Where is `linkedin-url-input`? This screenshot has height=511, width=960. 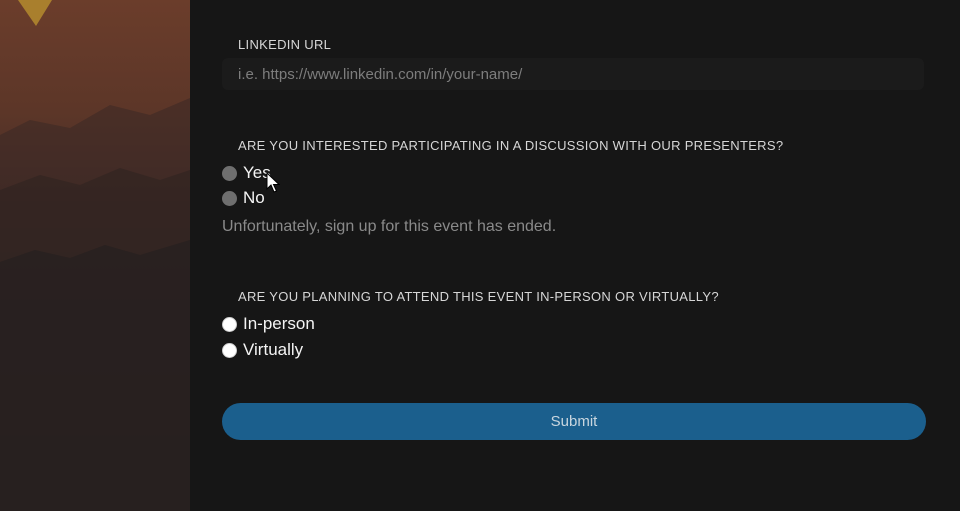 linkedin-url-input is located at coordinates (573, 74).